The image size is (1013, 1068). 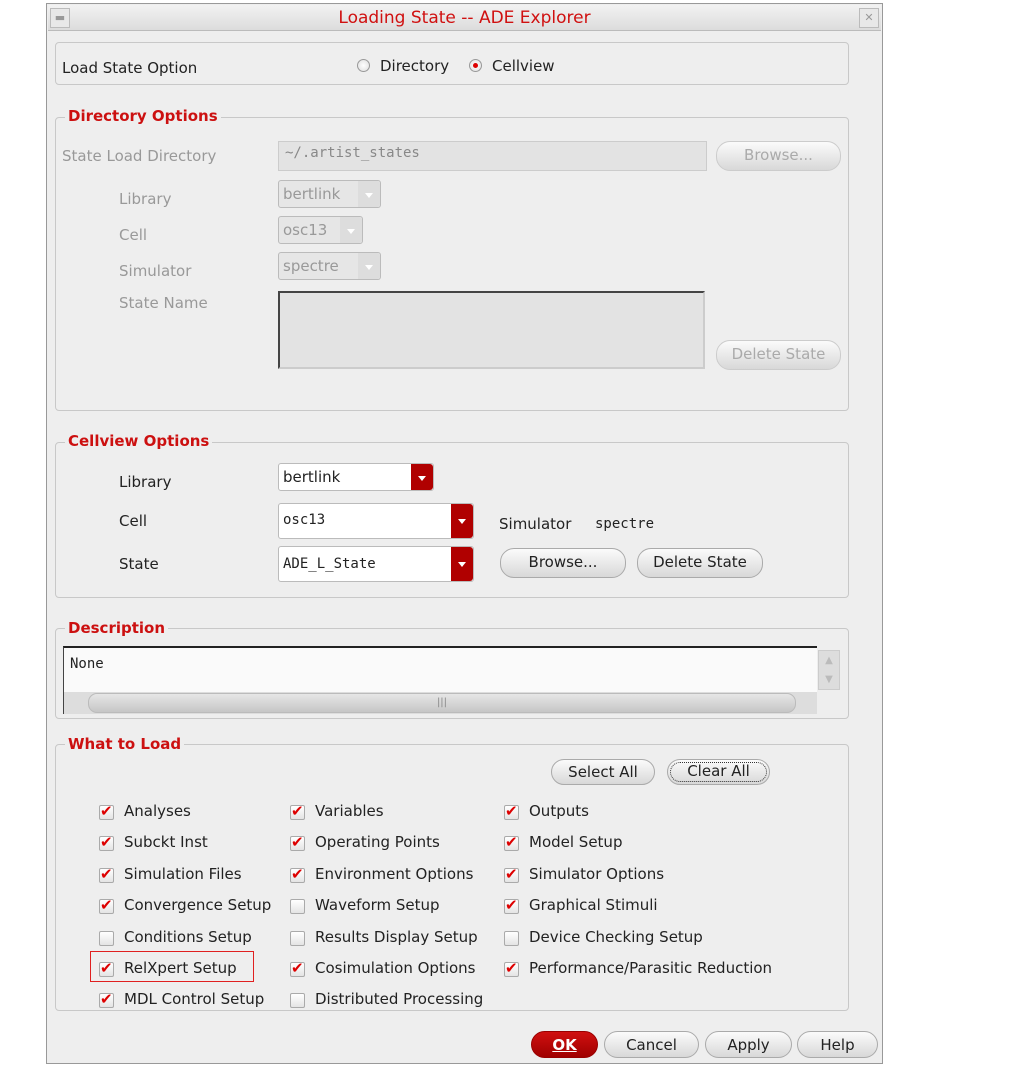 I want to click on checkbox-variables, so click(x=297, y=811).